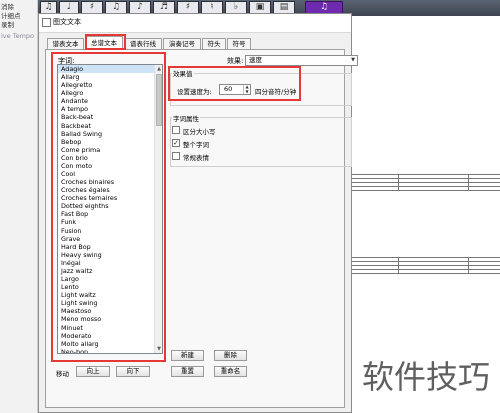 This screenshot has height=413, width=500. Describe the element at coordinates (239, 43) in the screenshot. I see `tab-symbols: 符号` at that location.